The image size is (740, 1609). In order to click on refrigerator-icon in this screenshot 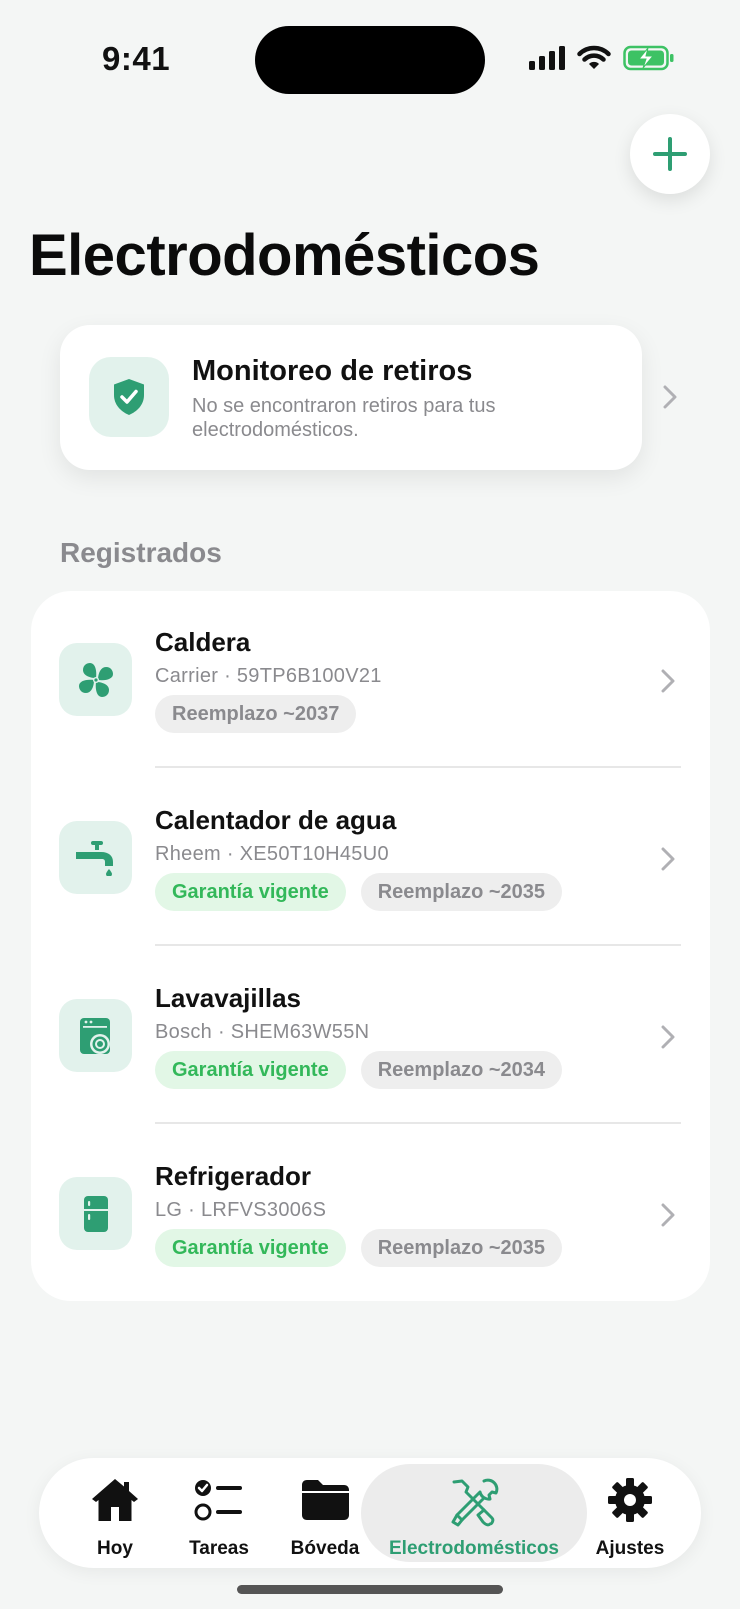, I will do `click(95, 1213)`.